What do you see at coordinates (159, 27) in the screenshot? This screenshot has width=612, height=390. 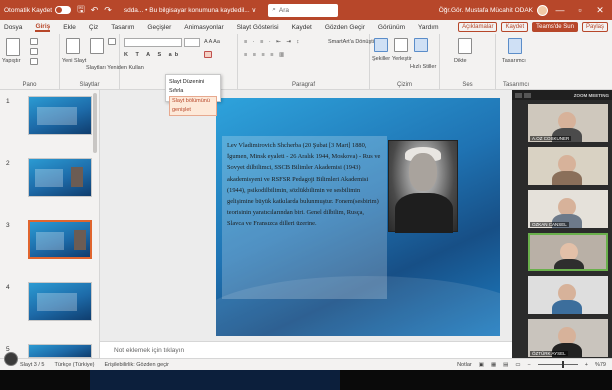 I see `tab-transitions: Geçişler` at bounding box center [159, 27].